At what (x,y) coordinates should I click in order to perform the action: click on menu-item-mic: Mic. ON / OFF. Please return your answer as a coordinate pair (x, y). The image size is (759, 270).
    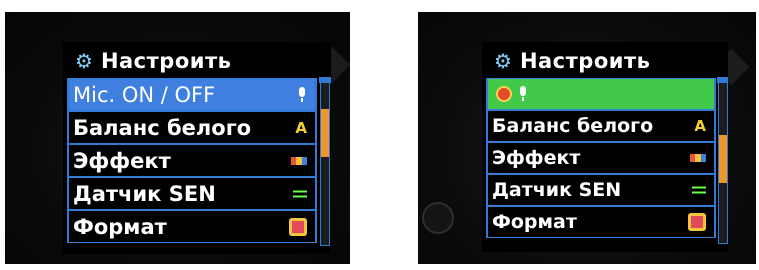
    Looking at the image, I should click on (192, 94).